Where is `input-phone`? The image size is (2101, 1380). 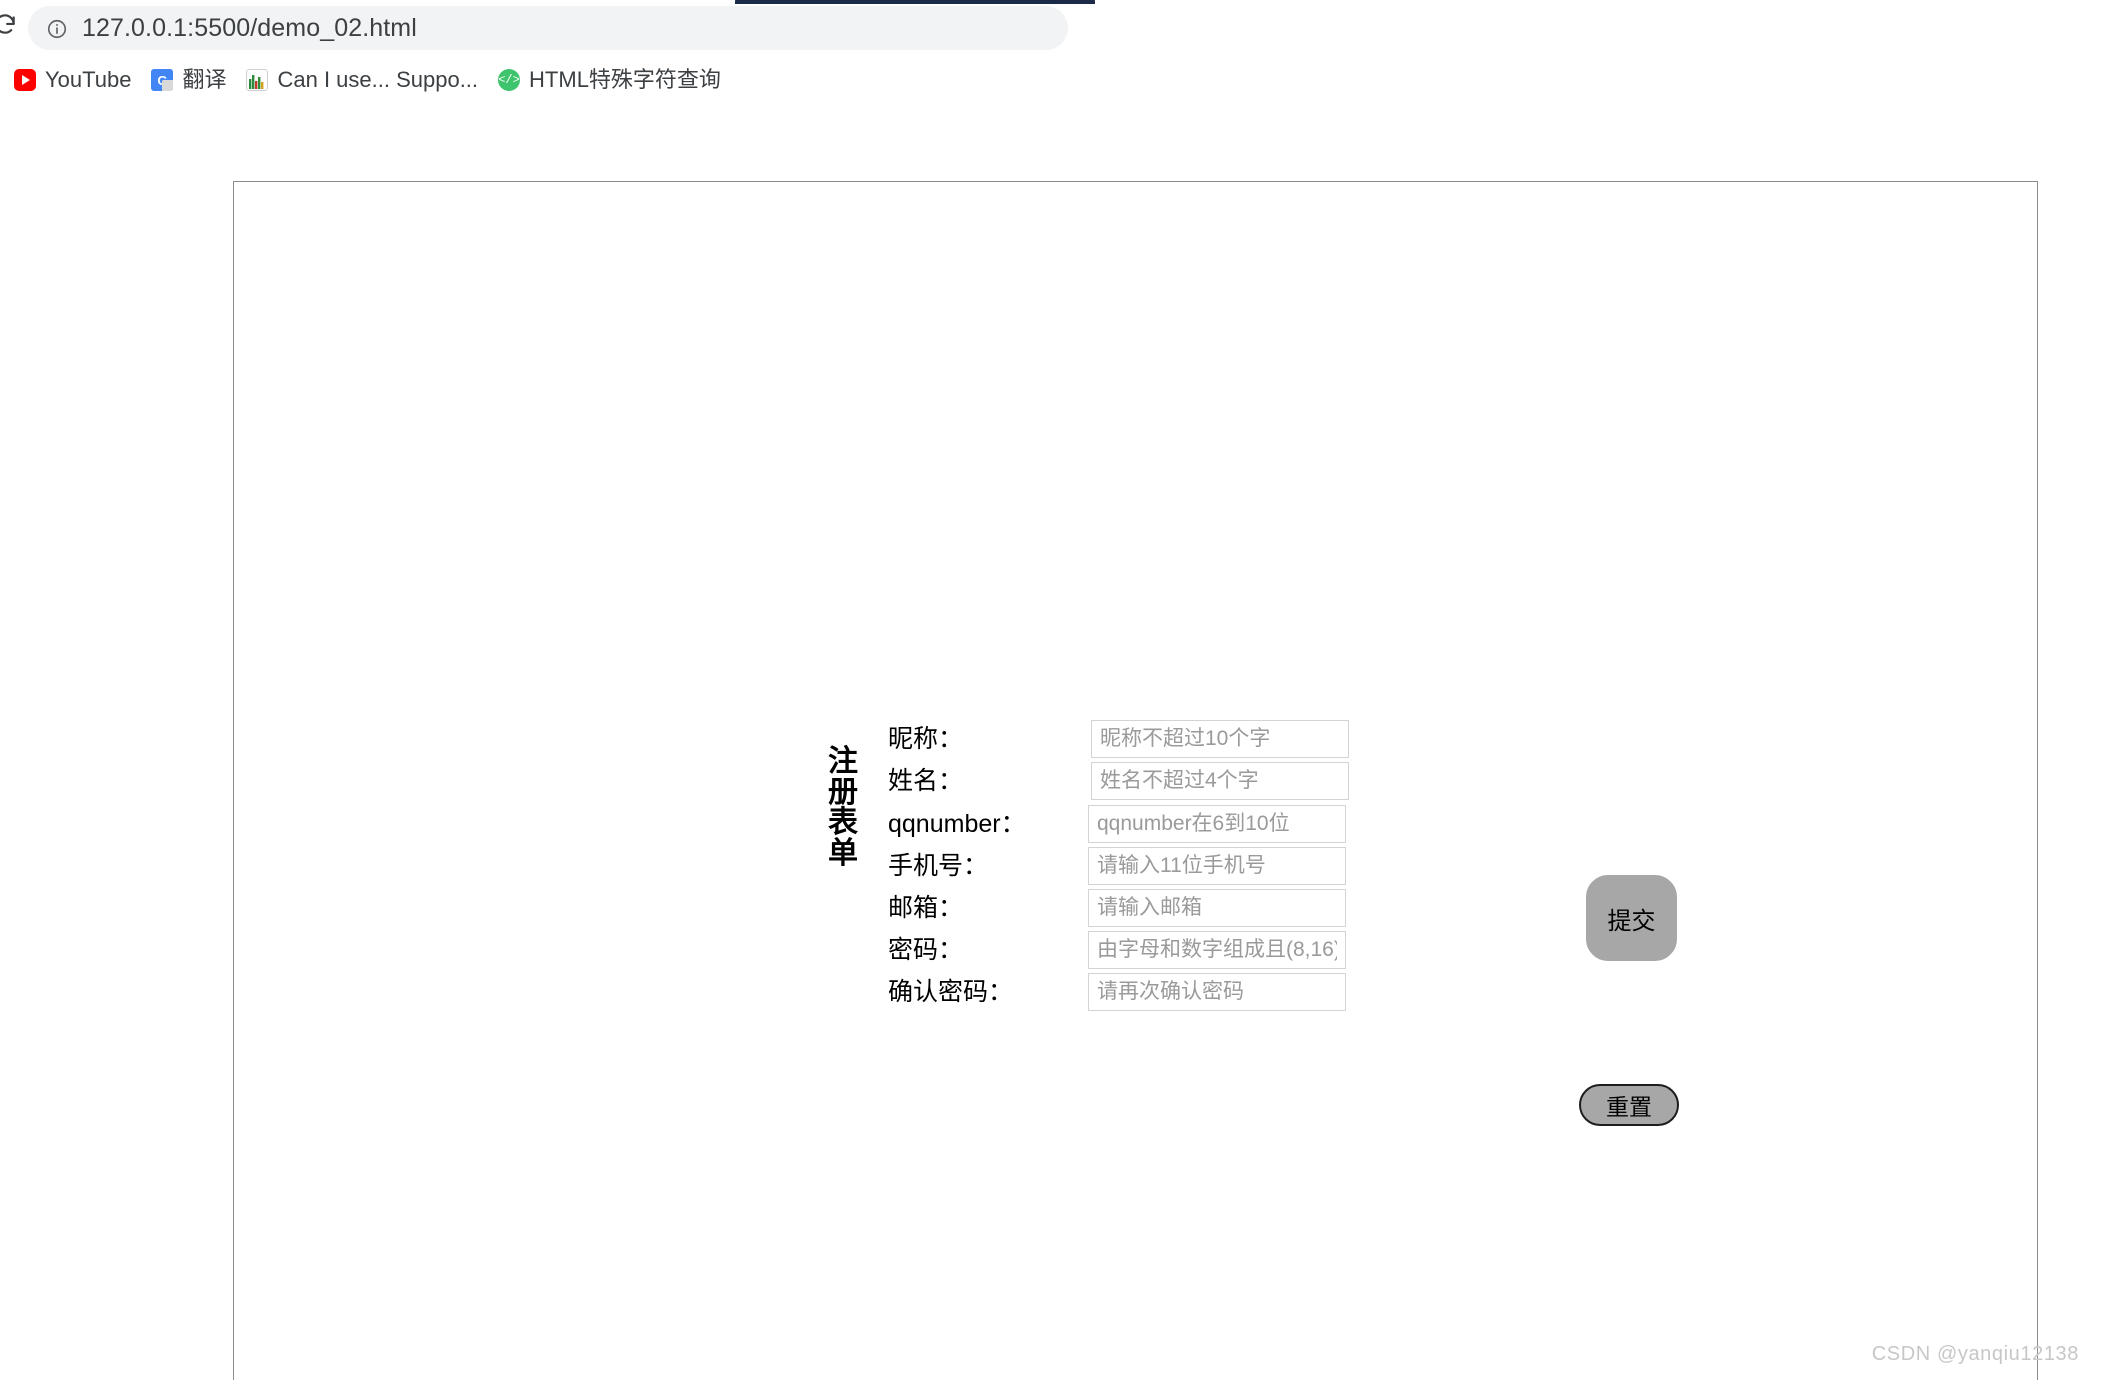
input-phone is located at coordinates (1217, 866).